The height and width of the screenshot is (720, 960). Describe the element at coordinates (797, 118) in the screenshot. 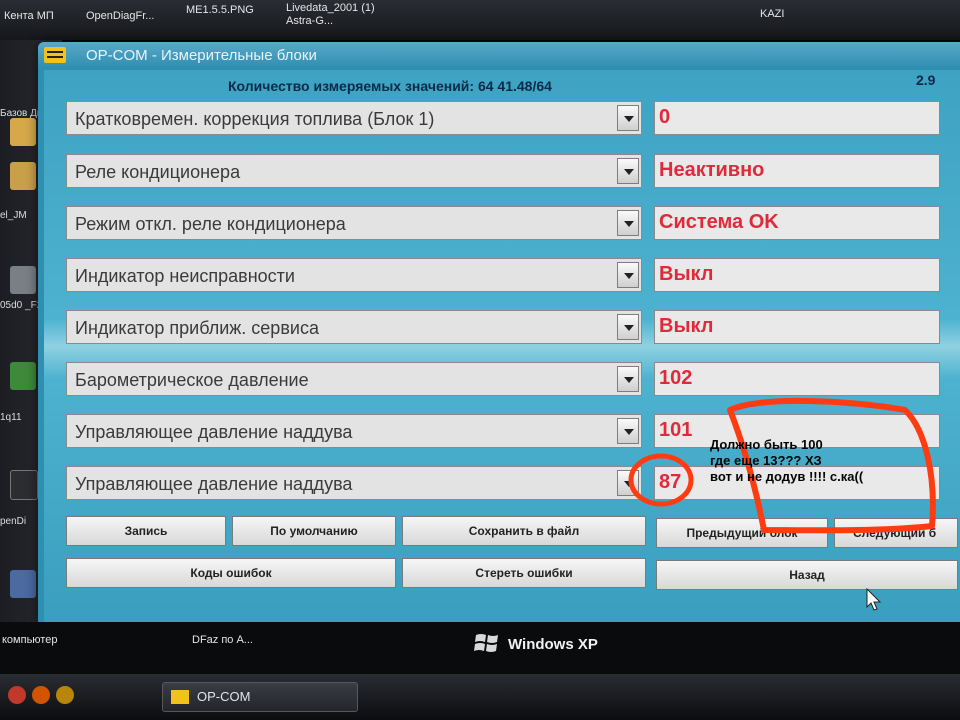

I see `param-value-box: 0` at that location.